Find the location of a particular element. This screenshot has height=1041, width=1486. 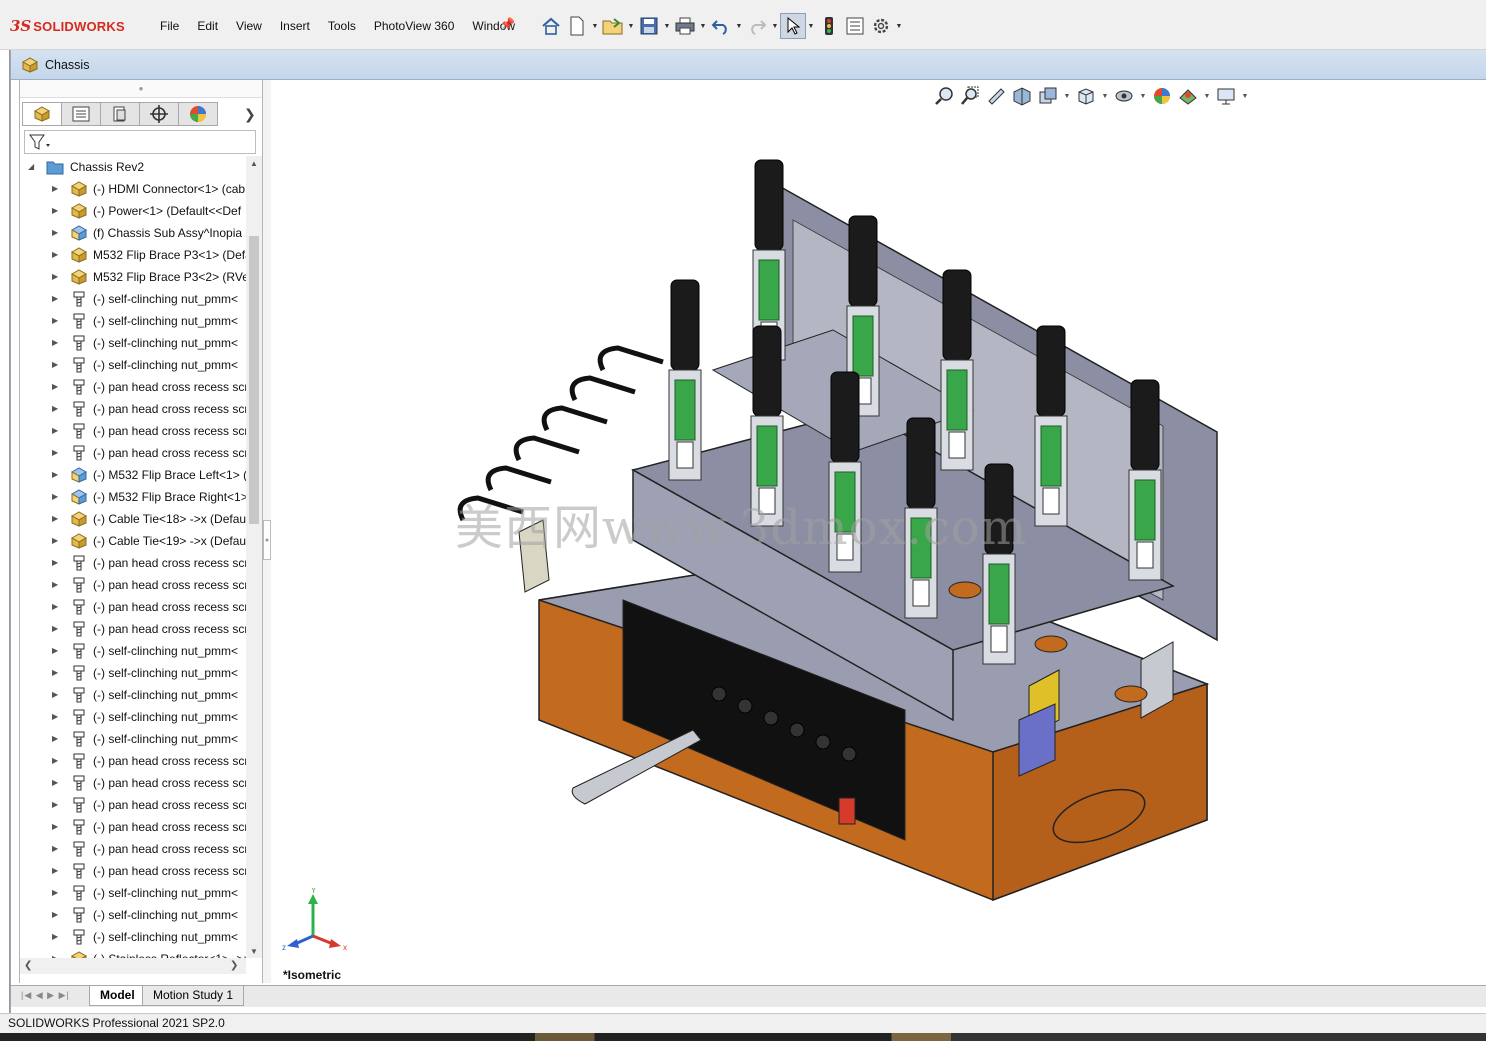

scroll-up-icon: ▲ is located at coordinates (254, 163).